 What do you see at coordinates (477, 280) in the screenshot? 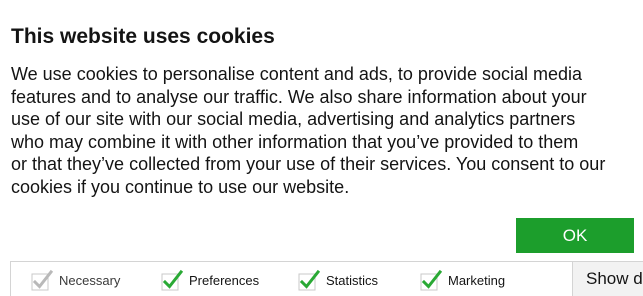
I see `marketing-label: Marketing` at bounding box center [477, 280].